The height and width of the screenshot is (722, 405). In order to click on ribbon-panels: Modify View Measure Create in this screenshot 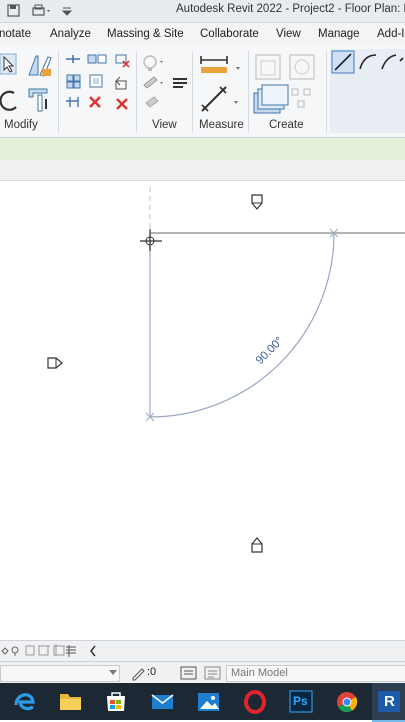, I will do `click(202, 91)`.